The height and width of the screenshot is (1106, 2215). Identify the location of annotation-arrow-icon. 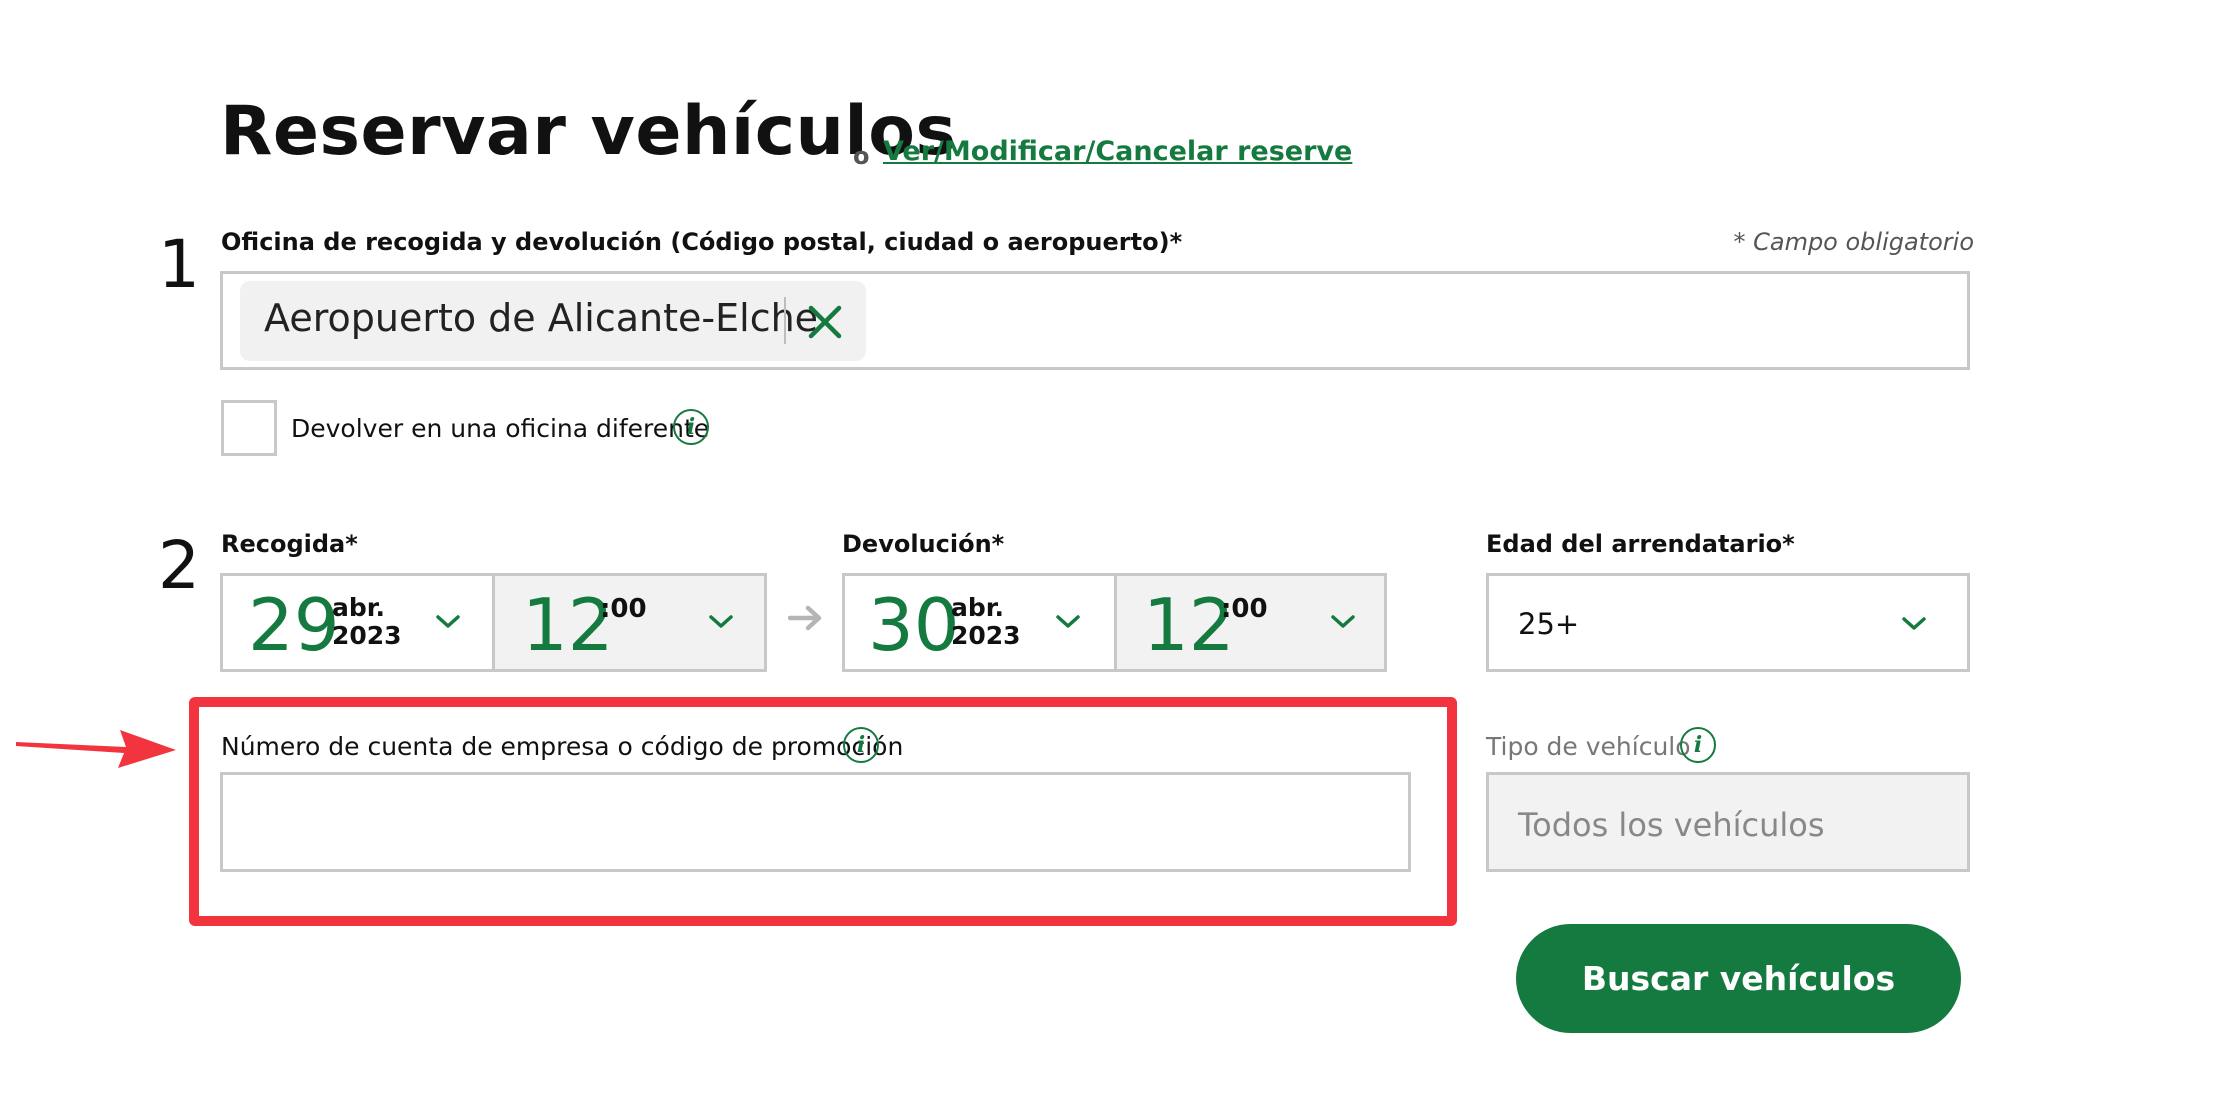
(96, 749).